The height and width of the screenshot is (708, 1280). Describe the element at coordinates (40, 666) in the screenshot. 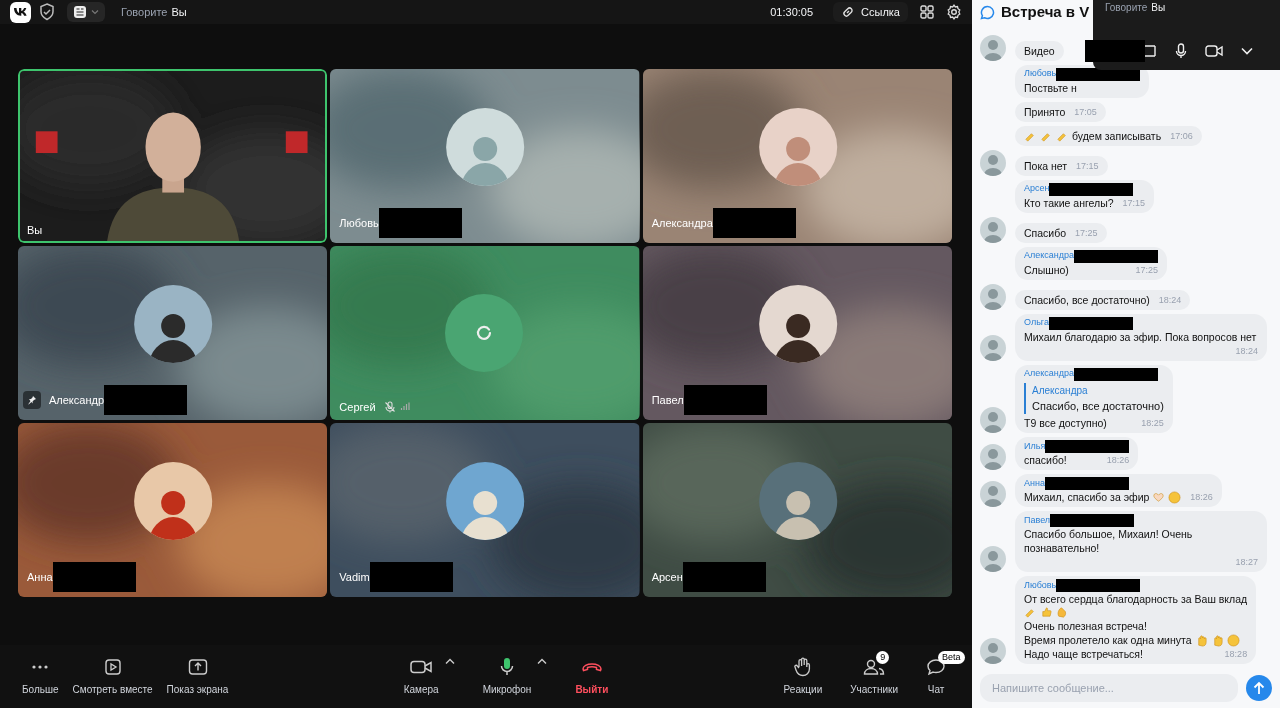

I see `more-icon` at that location.